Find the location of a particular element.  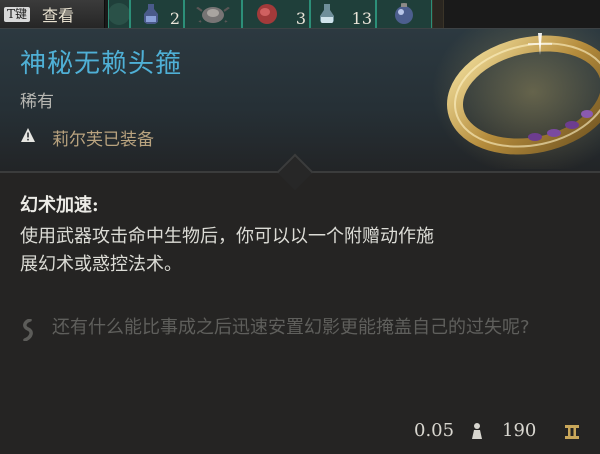

weight-icon is located at coordinates (477, 431).